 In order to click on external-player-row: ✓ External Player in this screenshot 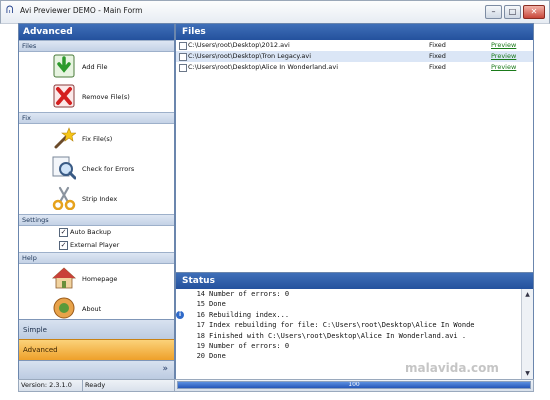, I will do `click(96, 245)`.